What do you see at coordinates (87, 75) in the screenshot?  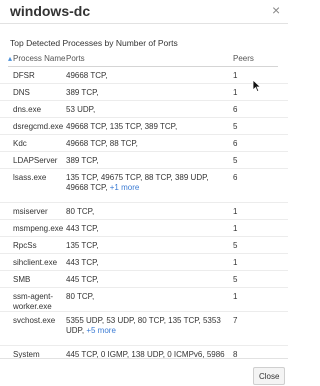 I see `ports-text: 49668 TCP,` at bounding box center [87, 75].